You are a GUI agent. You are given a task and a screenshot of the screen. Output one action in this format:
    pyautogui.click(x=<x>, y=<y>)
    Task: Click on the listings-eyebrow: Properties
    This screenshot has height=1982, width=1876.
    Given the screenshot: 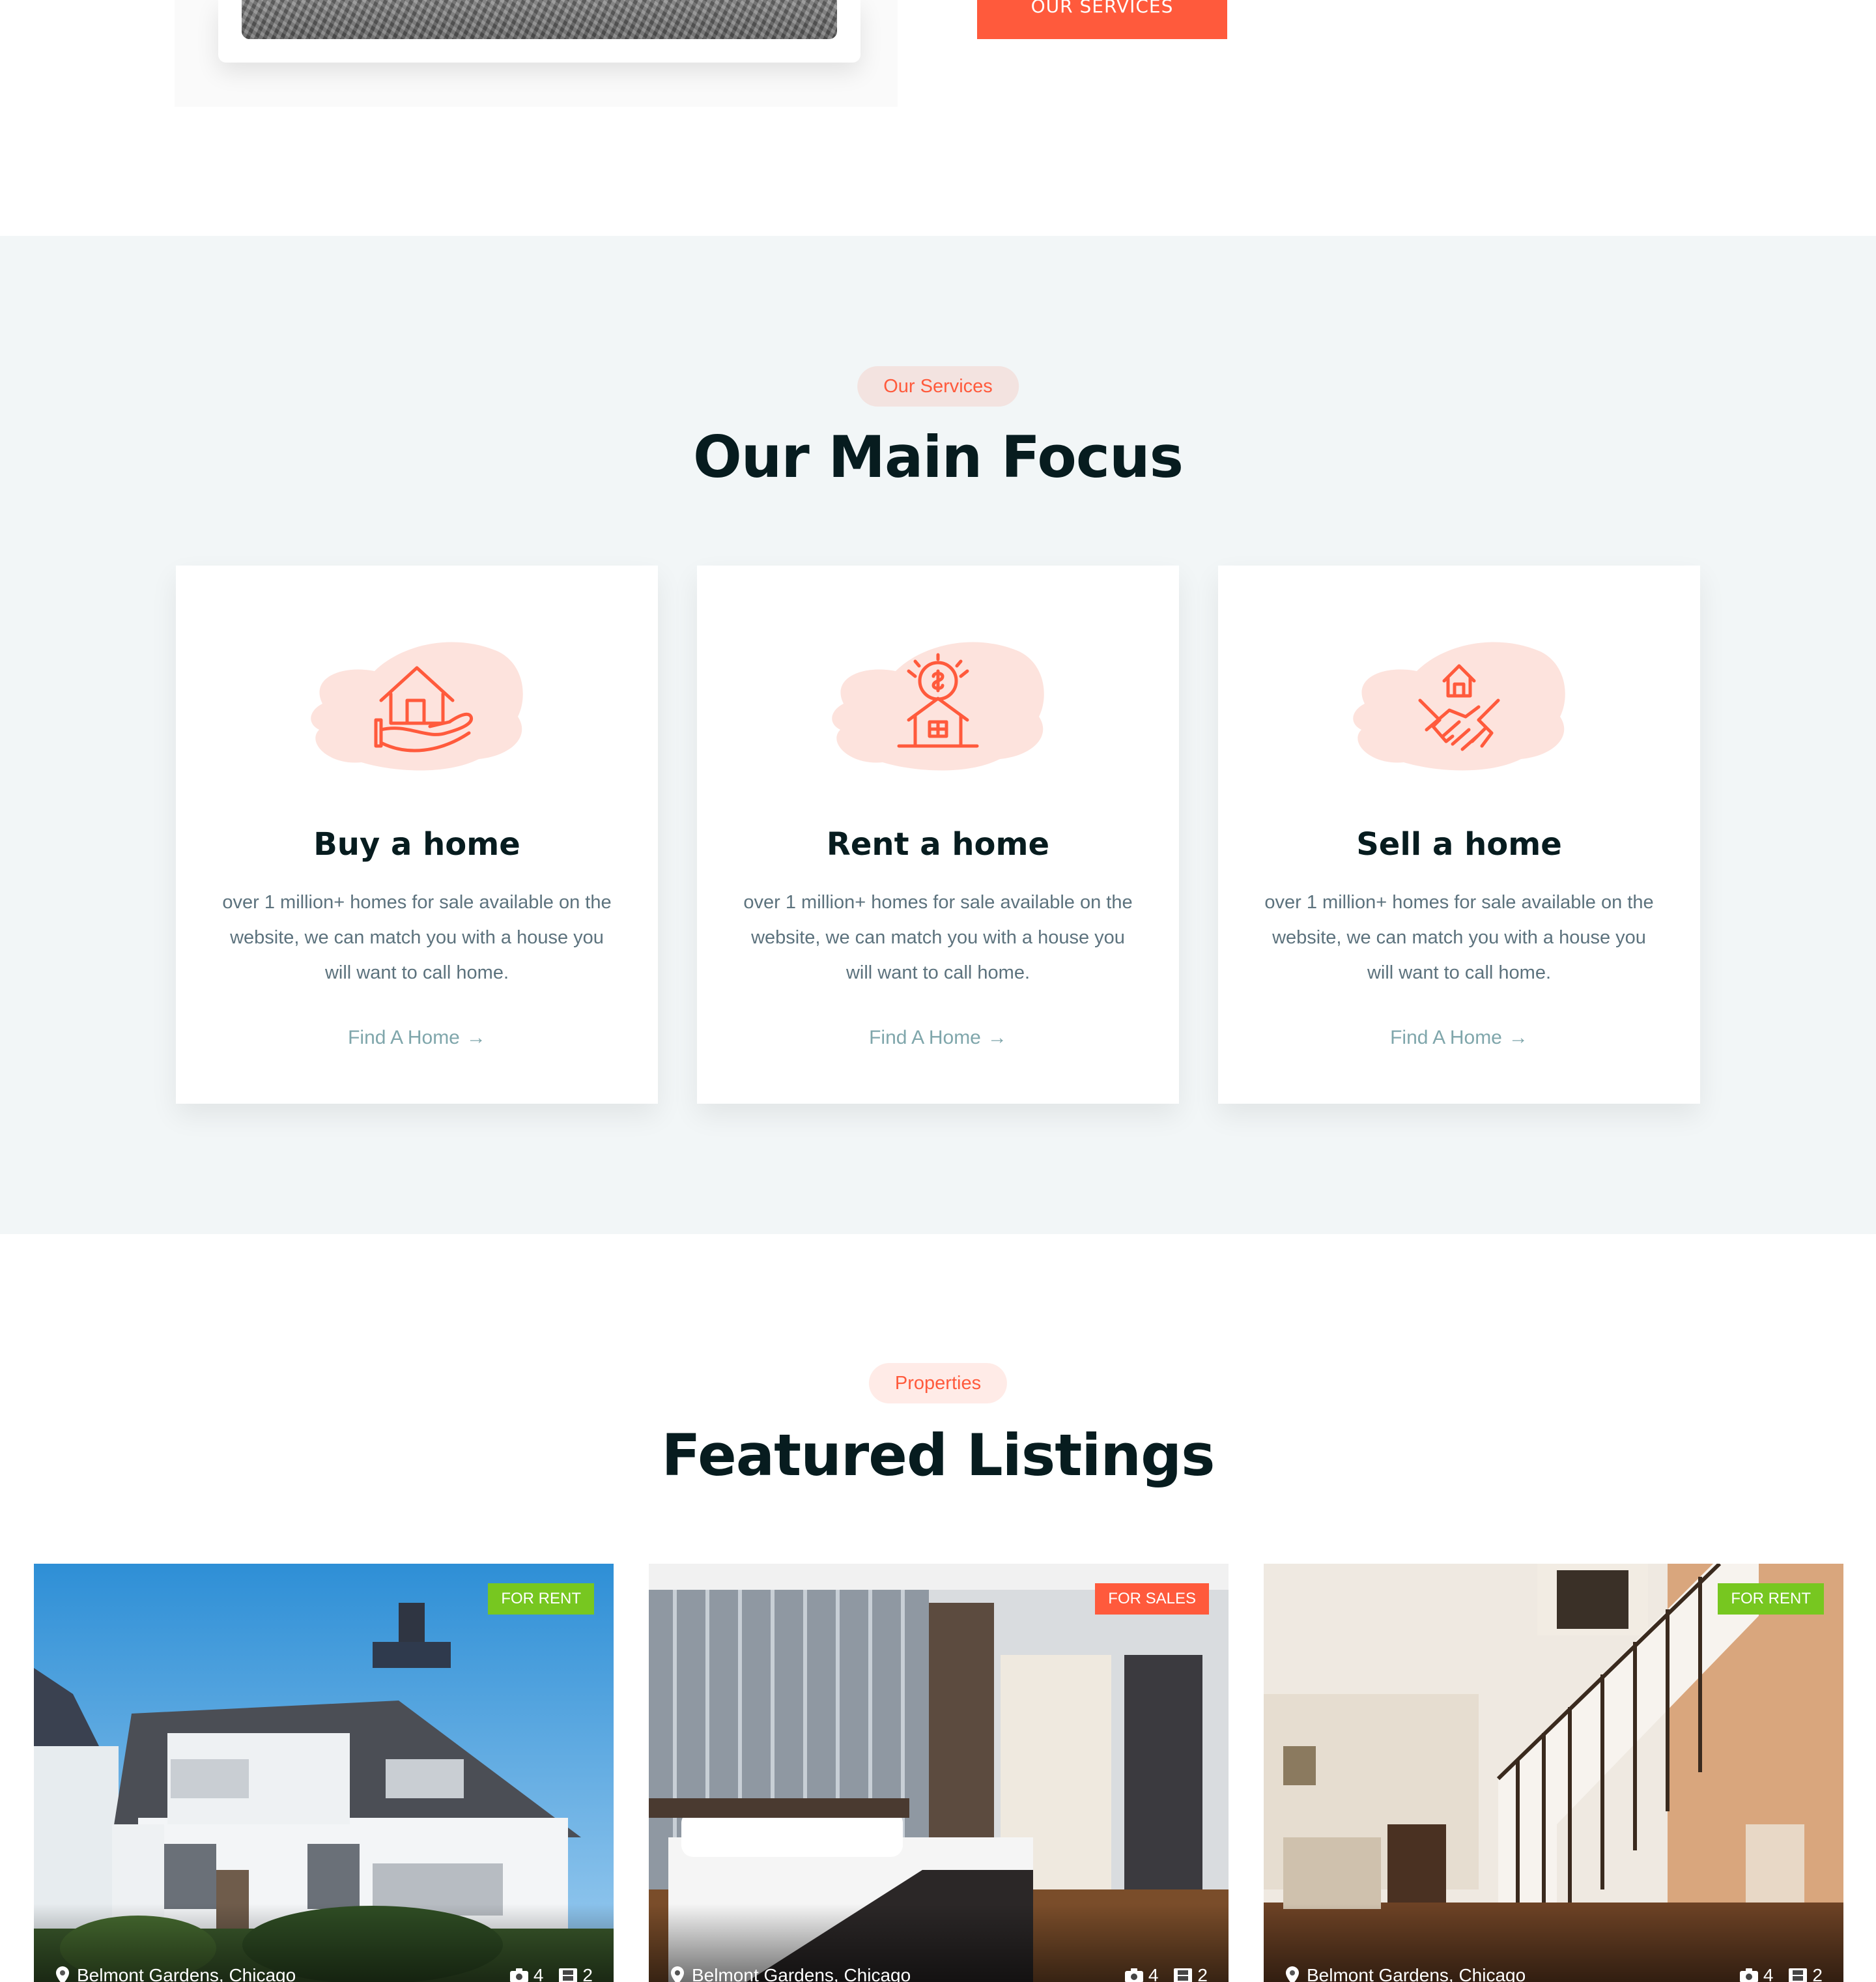 What is the action you would take?
    pyautogui.click(x=938, y=1383)
    